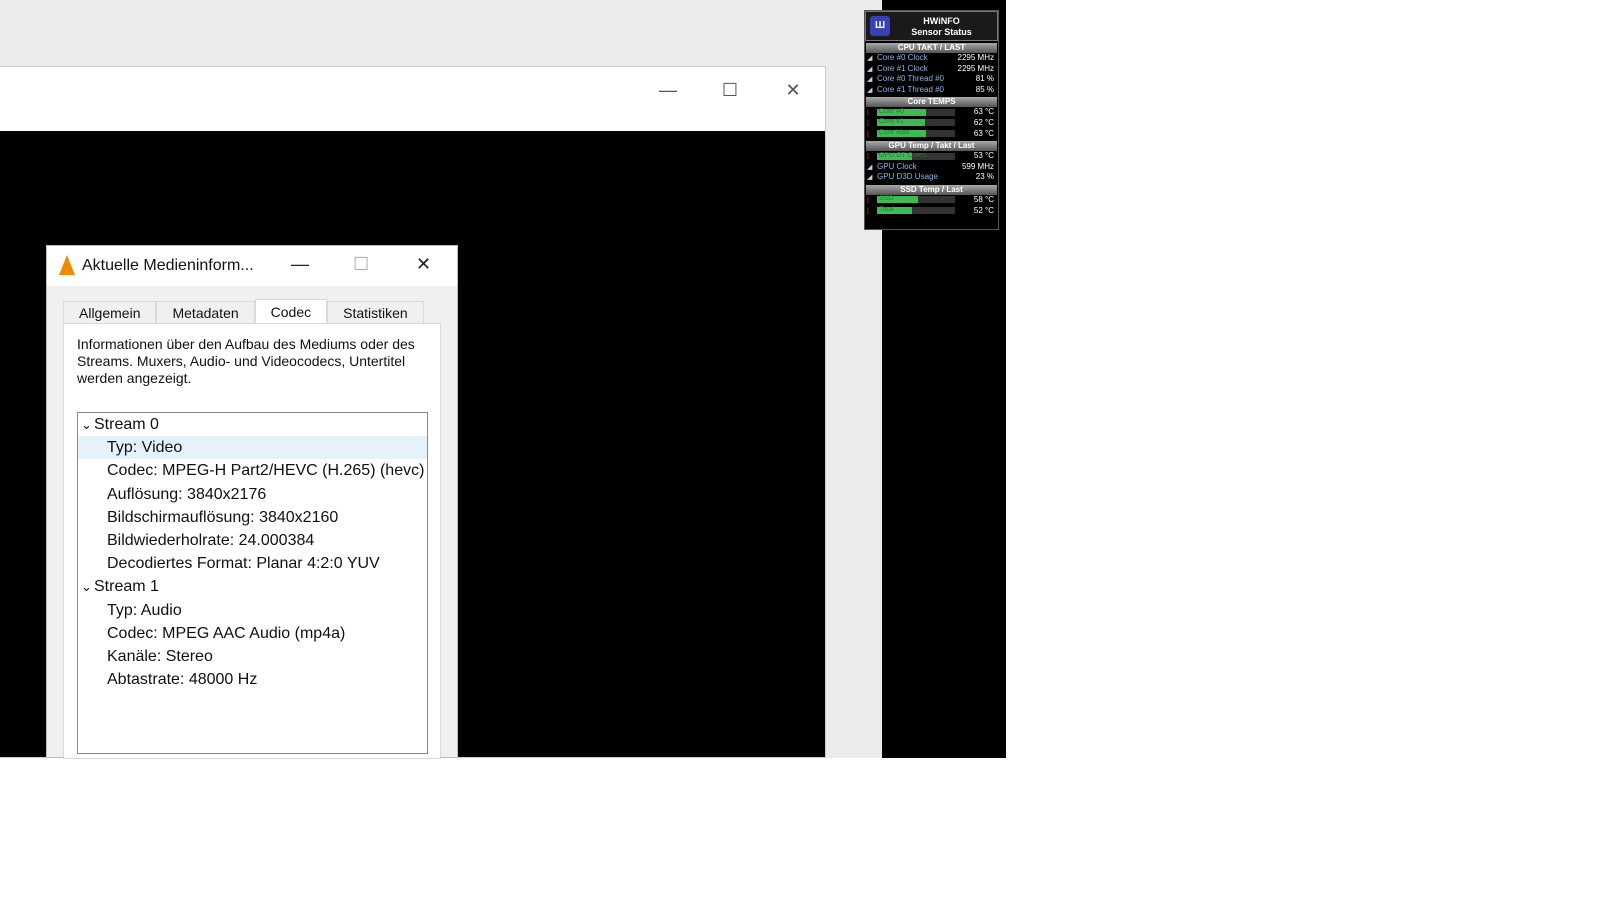 The height and width of the screenshot is (900, 1600). I want to click on sensor-row: ◢ GPU D3D Usage 23 %, so click(931, 177).